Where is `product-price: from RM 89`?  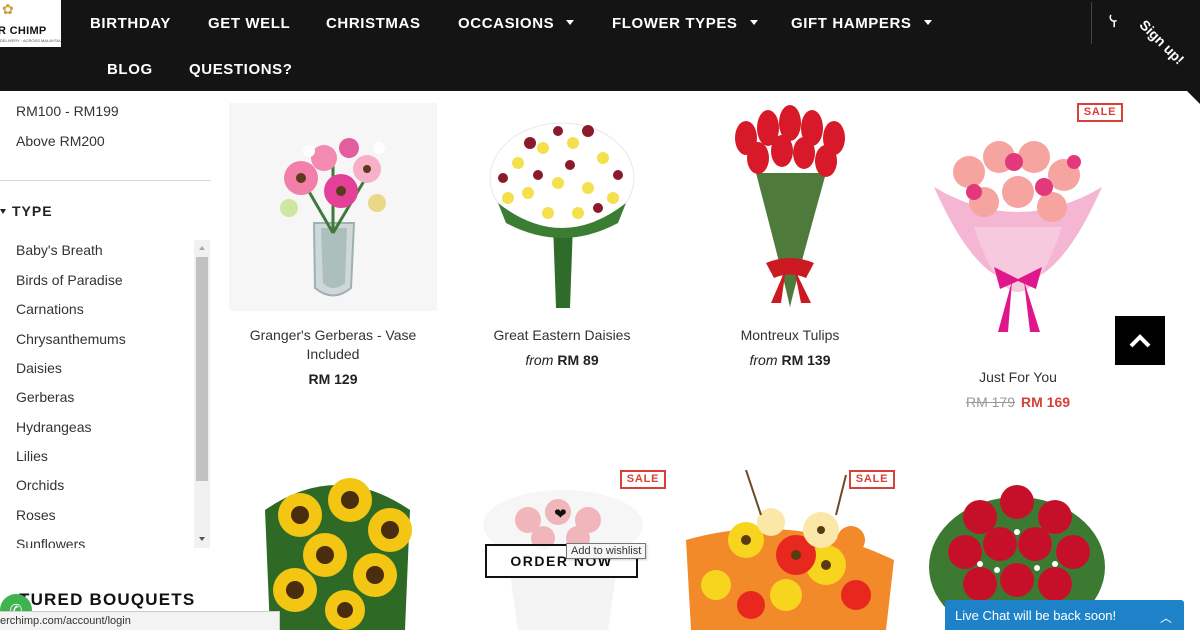 product-price: from RM 89 is located at coordinates (562, 360).